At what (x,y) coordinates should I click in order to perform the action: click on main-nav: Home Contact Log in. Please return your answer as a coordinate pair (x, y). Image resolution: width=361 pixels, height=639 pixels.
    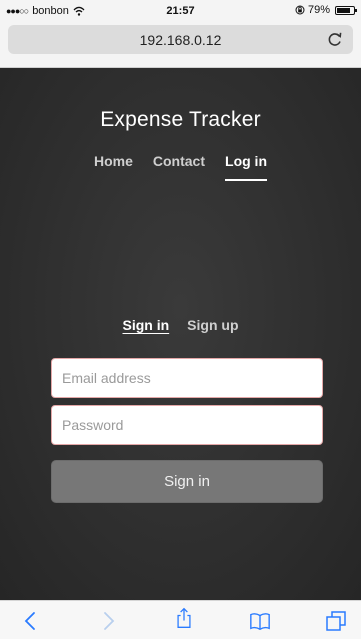
    Looking at the image, I should click on (180, 167).